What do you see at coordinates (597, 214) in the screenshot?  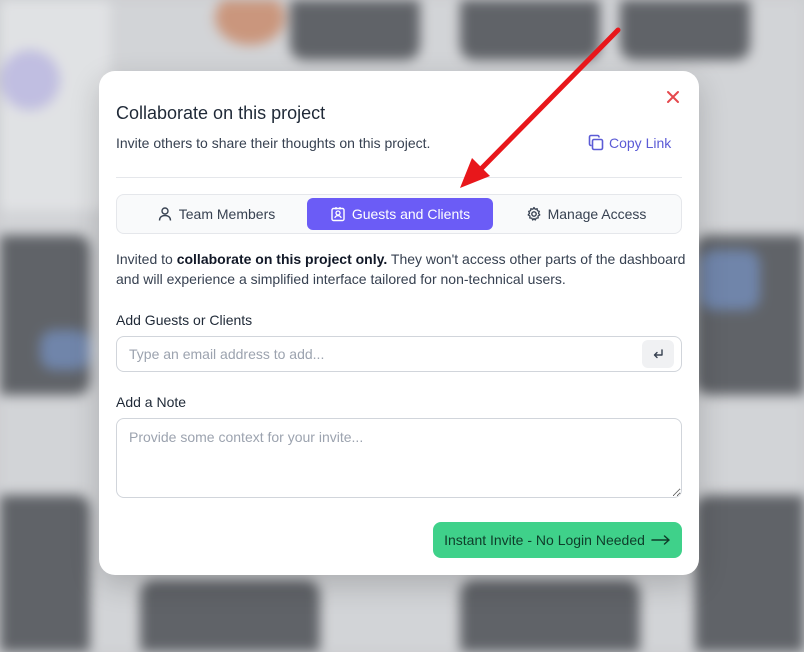 I see `tab-label: Manage Access` at bounding box center [597, 214].